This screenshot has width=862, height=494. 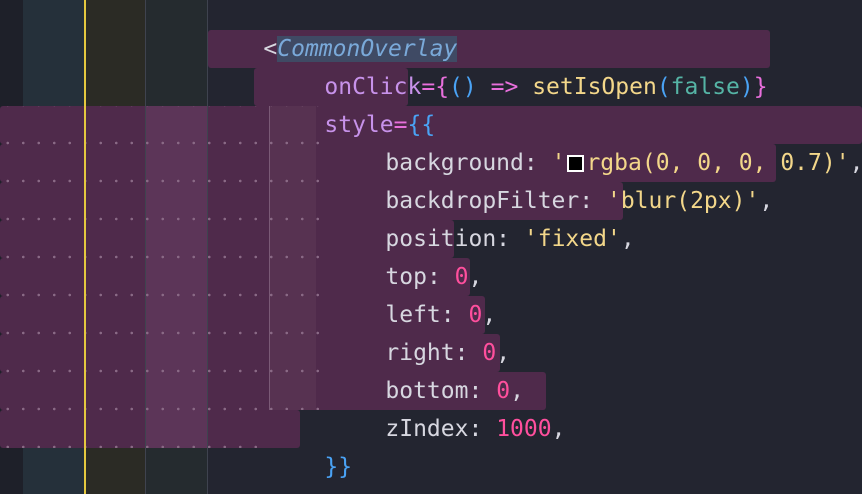 I want to click on indent-guide-active, so click(x=85, y=247).